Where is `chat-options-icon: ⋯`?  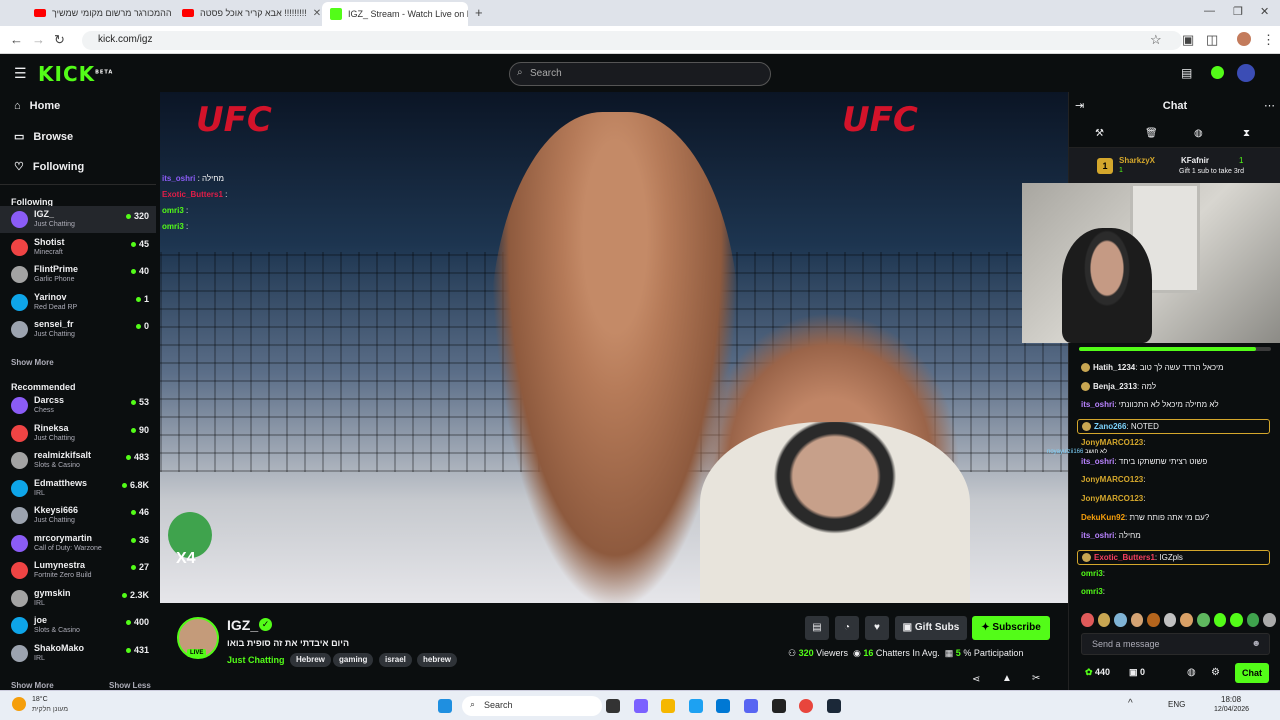
chat-options-icon: ⋯ is located at coordinates (1269, 105).